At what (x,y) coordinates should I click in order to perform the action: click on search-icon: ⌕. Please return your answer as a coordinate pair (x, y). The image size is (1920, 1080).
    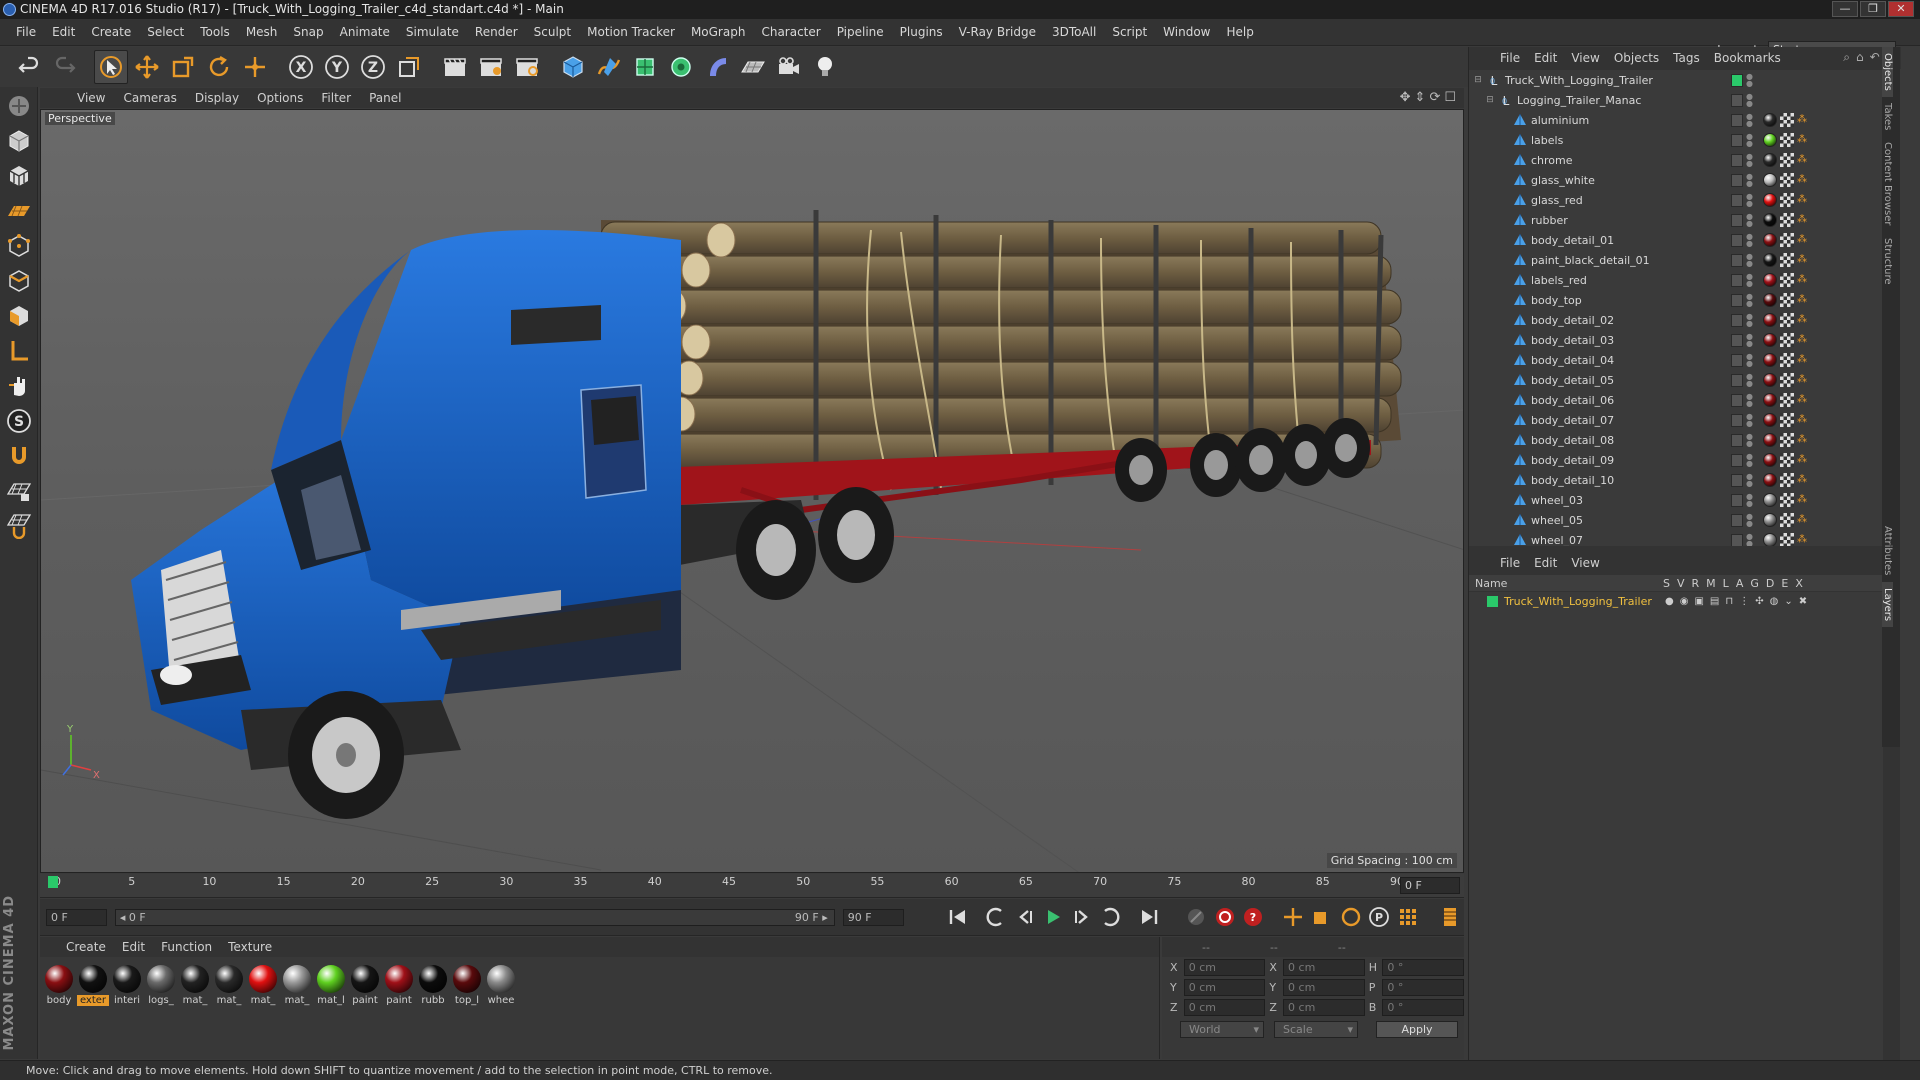
    Looking at the image, I should click on (1846, 57).